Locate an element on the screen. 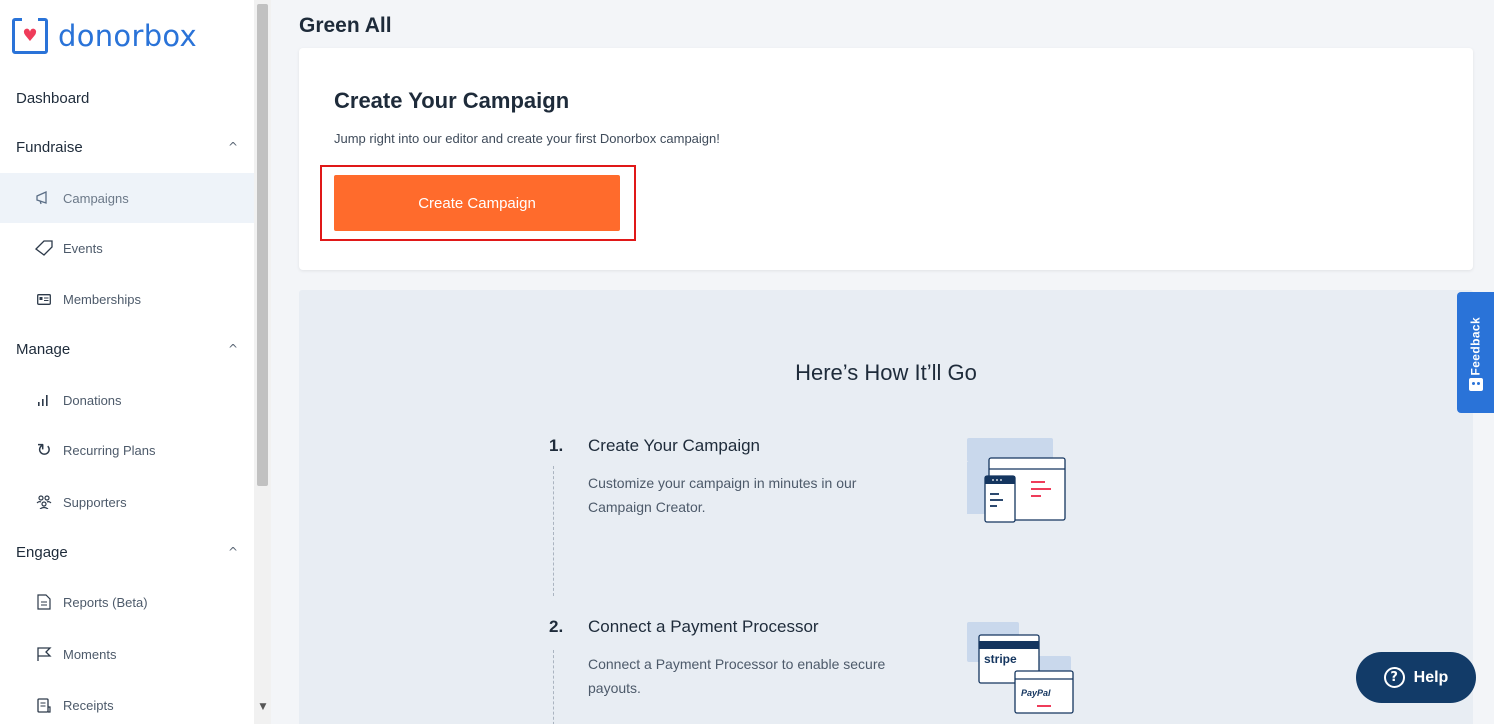 The image size is (1494, 724). step-number: 2. is located at coordinates (556, 626).